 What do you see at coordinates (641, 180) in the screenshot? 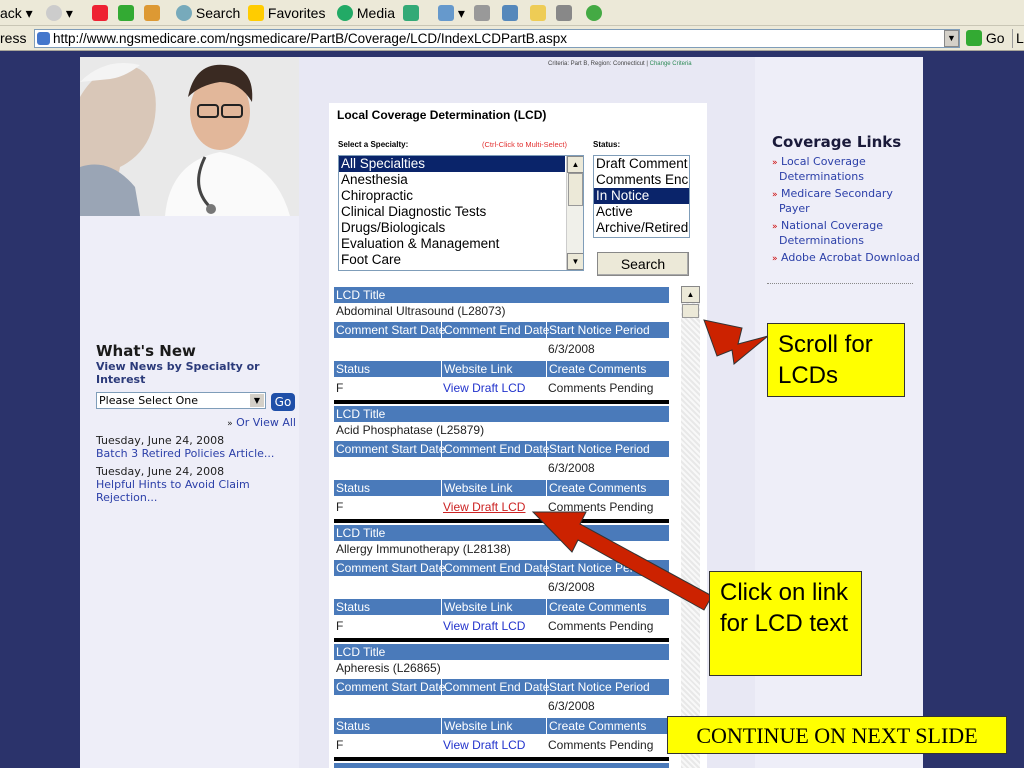
I see `status-option: Comments Enc` at bounding box center [641, 180].